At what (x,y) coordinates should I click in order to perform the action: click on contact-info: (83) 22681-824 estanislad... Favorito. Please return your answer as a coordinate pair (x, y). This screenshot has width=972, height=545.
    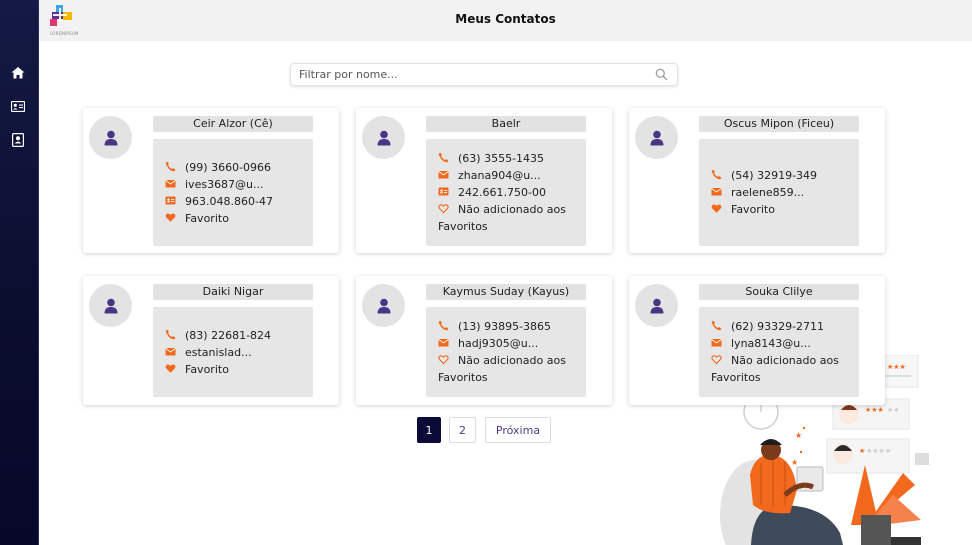
    Looking at the image, I should click on (233, 352).